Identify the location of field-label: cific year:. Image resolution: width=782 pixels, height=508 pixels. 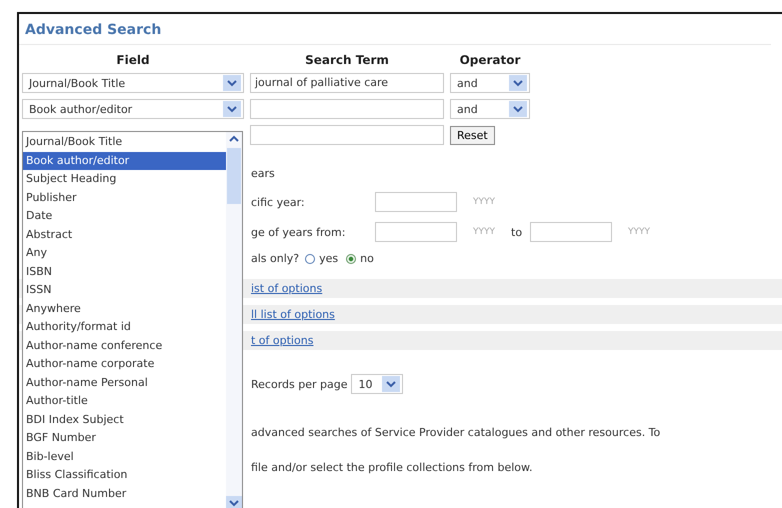
(278, 202).